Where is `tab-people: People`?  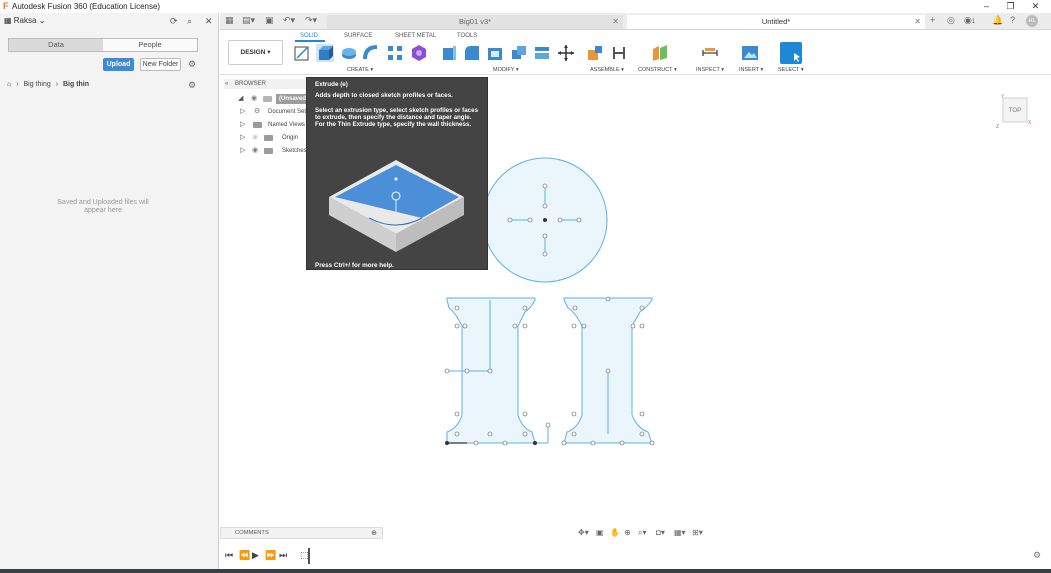 tab-people: People is located at coordinates (150, 45).